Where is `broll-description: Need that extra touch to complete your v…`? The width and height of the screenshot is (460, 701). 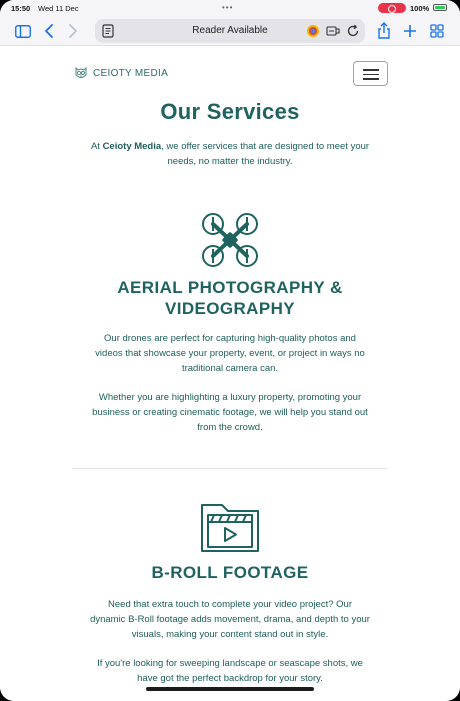 broll-description: Need that extra touch to complete your v… is located at coordinates (230, 619).